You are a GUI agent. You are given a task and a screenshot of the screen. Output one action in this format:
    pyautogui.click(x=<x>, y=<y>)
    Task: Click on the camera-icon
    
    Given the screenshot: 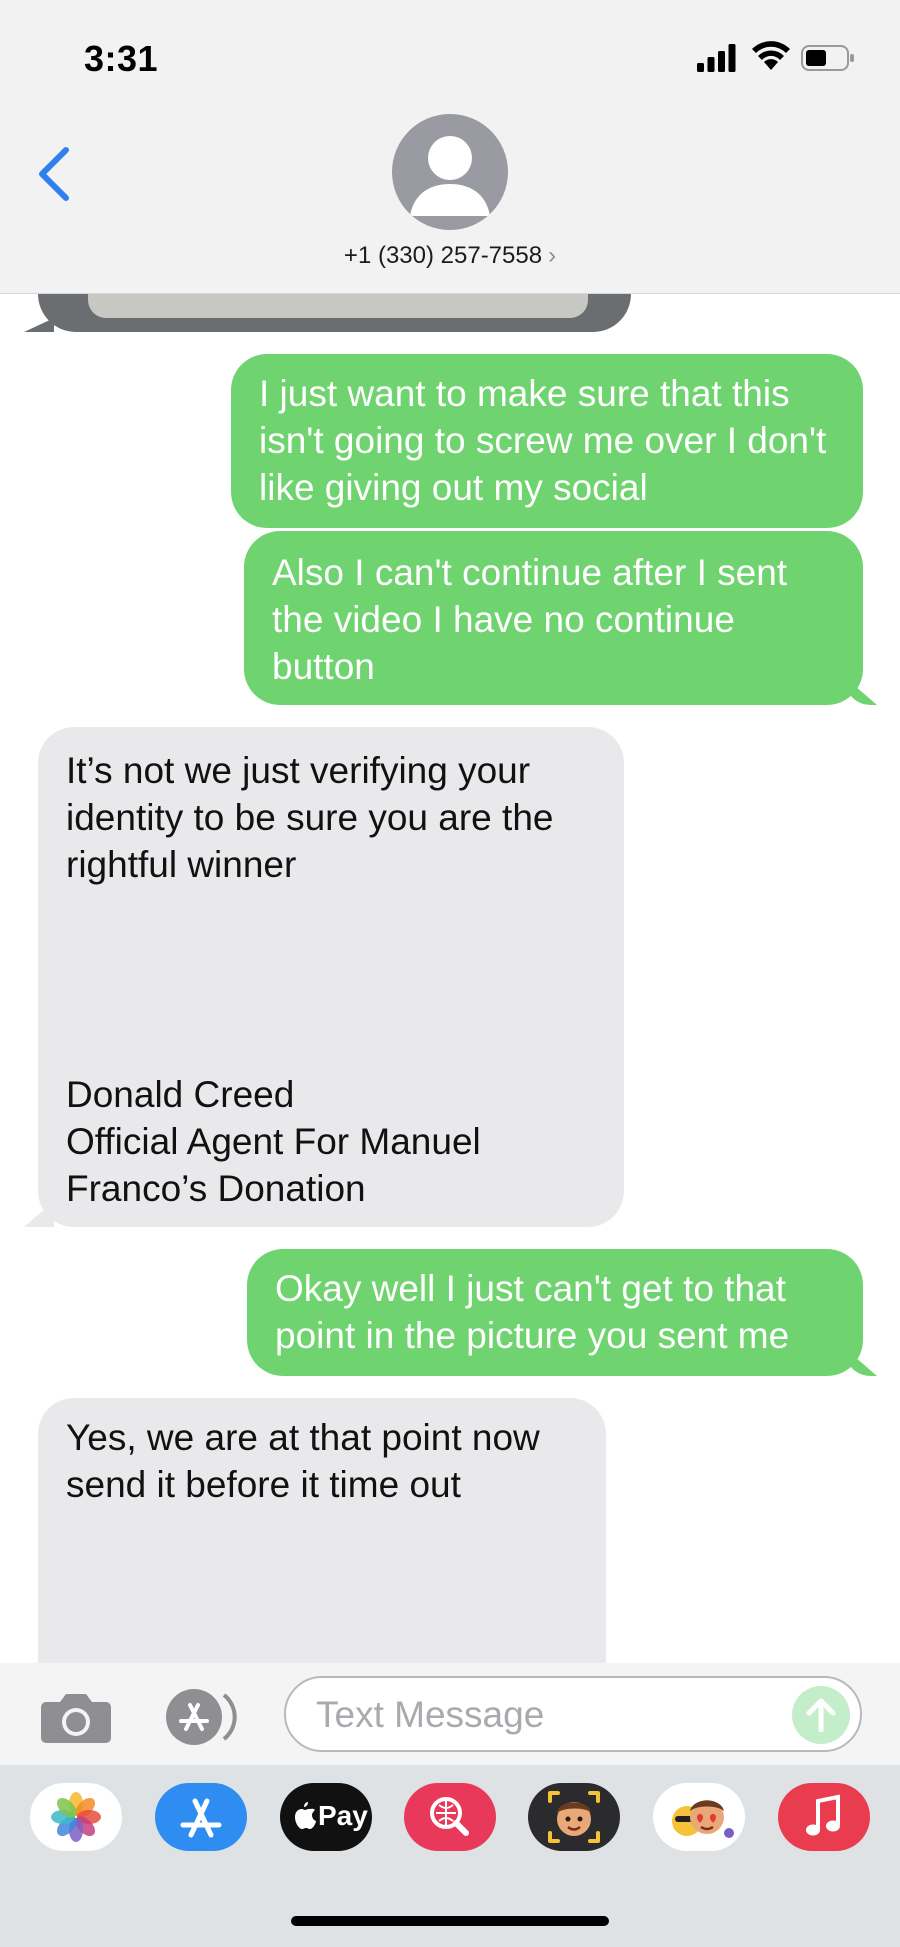 What is the action you would take?
    pyautogui.click(x=76, y=1717)
    